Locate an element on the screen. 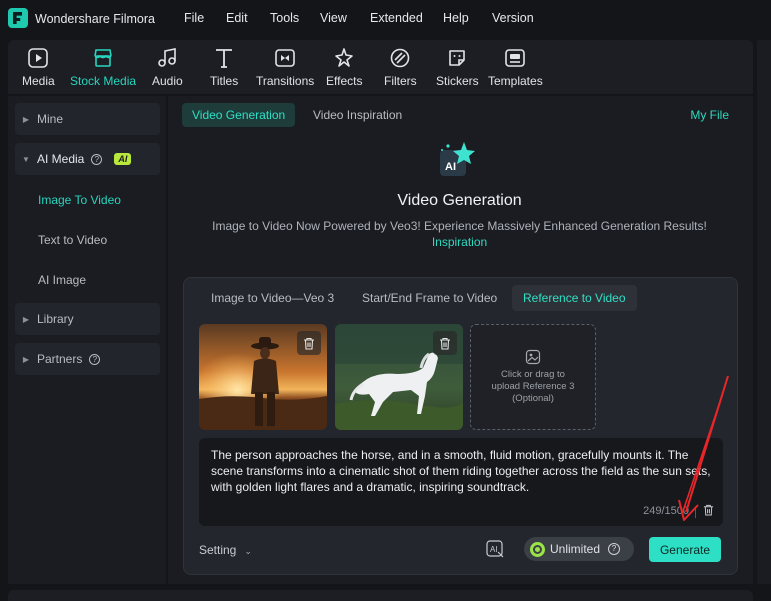 The image size is (771, 601). transitions-icon is located at coordinates (285, 58).